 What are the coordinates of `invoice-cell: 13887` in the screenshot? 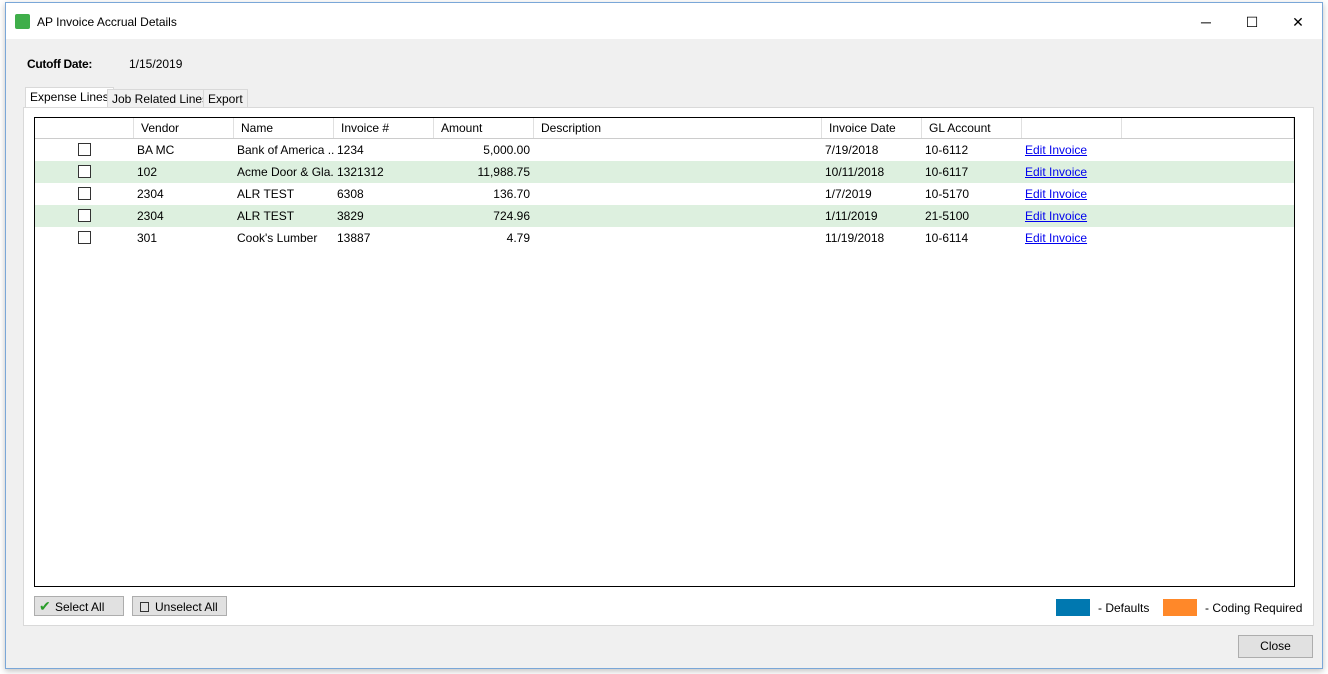 It's located at (354, 238).